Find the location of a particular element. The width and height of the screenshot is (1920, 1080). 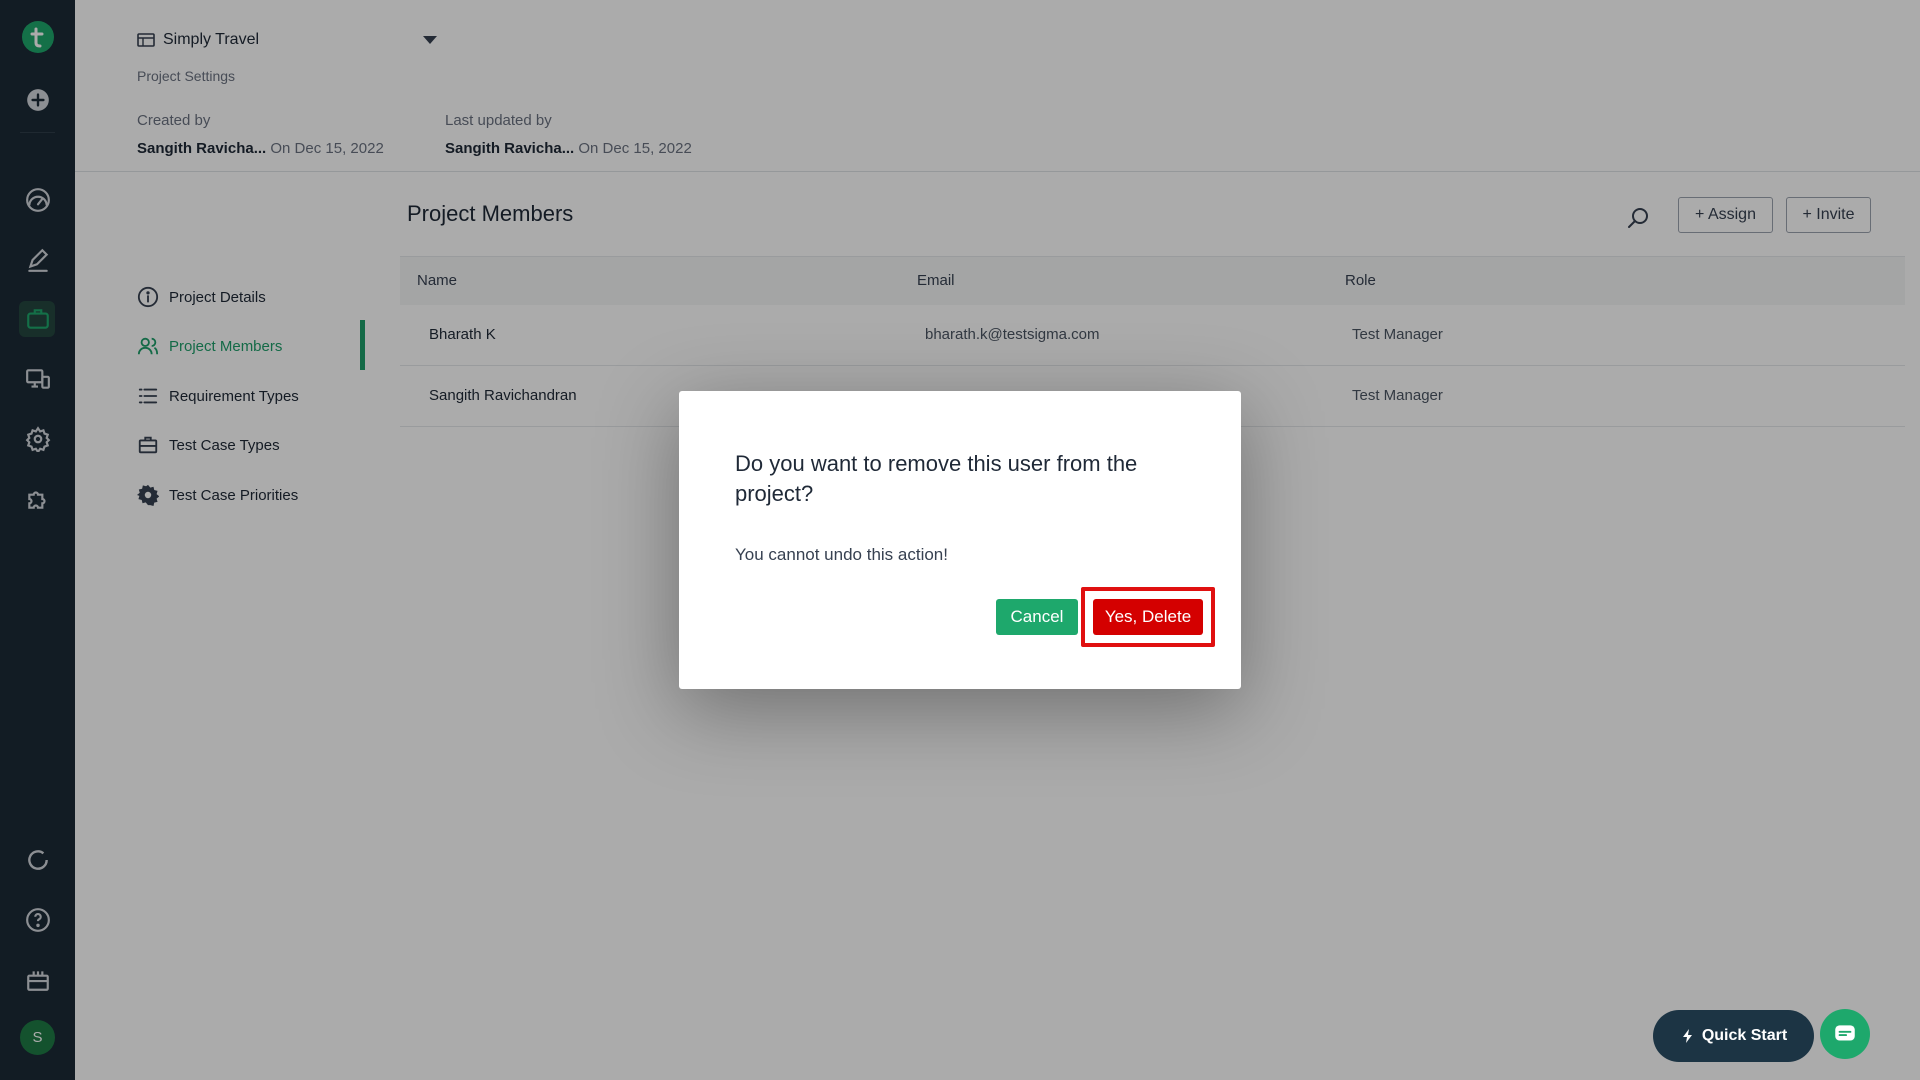

confirm-delete-button: Yes, Delete is located at coordinates (1148, 617).